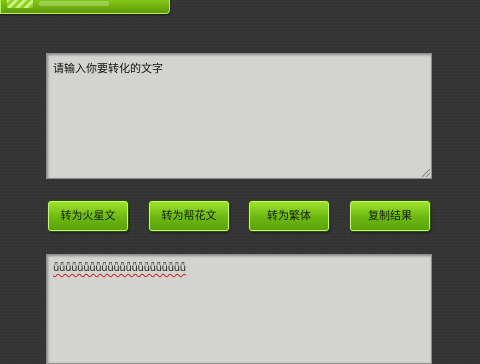 This screenshot has height=364, width=480. What do you see at coordinates (20, 4) in the screenshot?
I see `logo-icon` at bounding box center [20, 4].